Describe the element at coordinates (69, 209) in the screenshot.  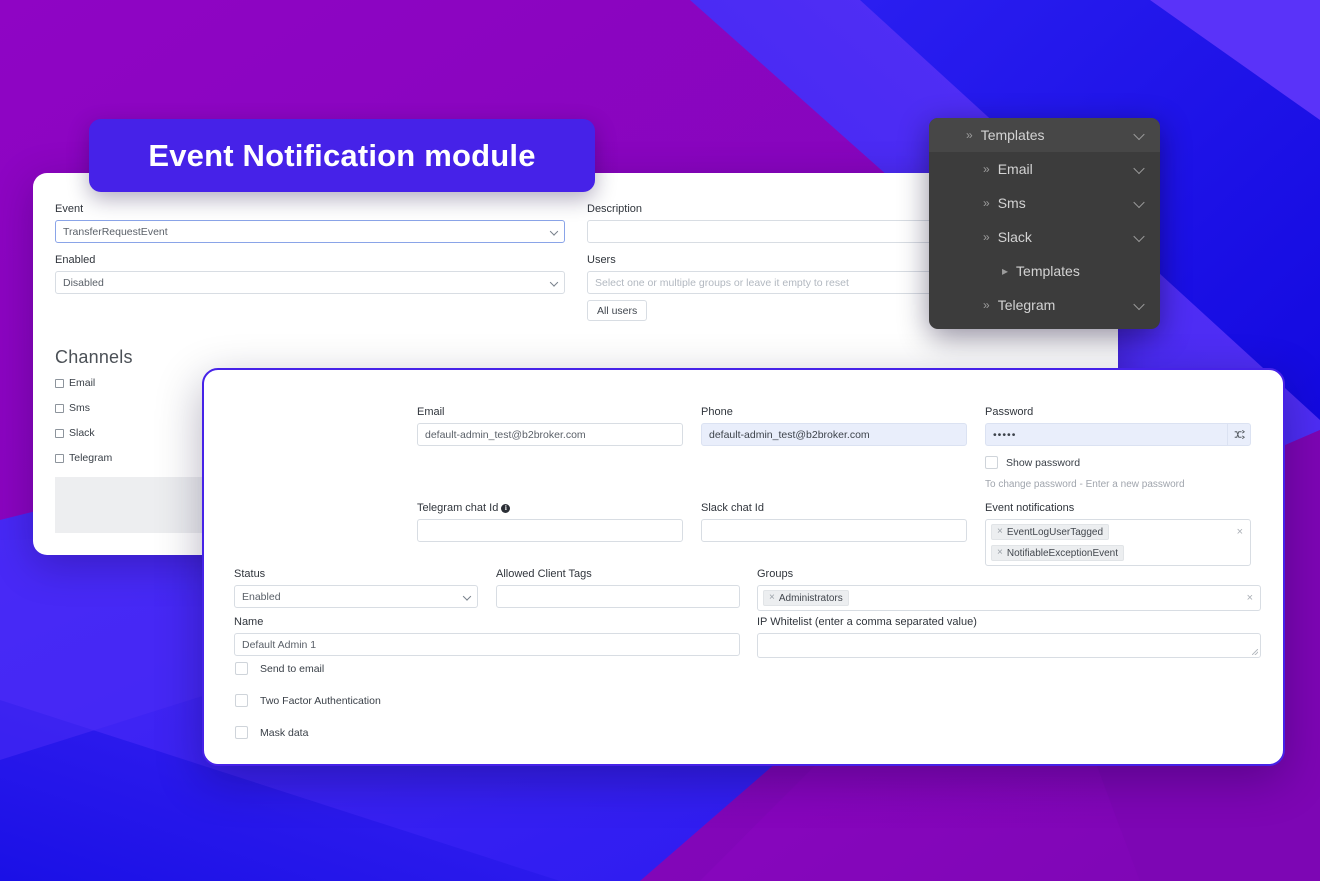
I see `event-label: Event` at that location.